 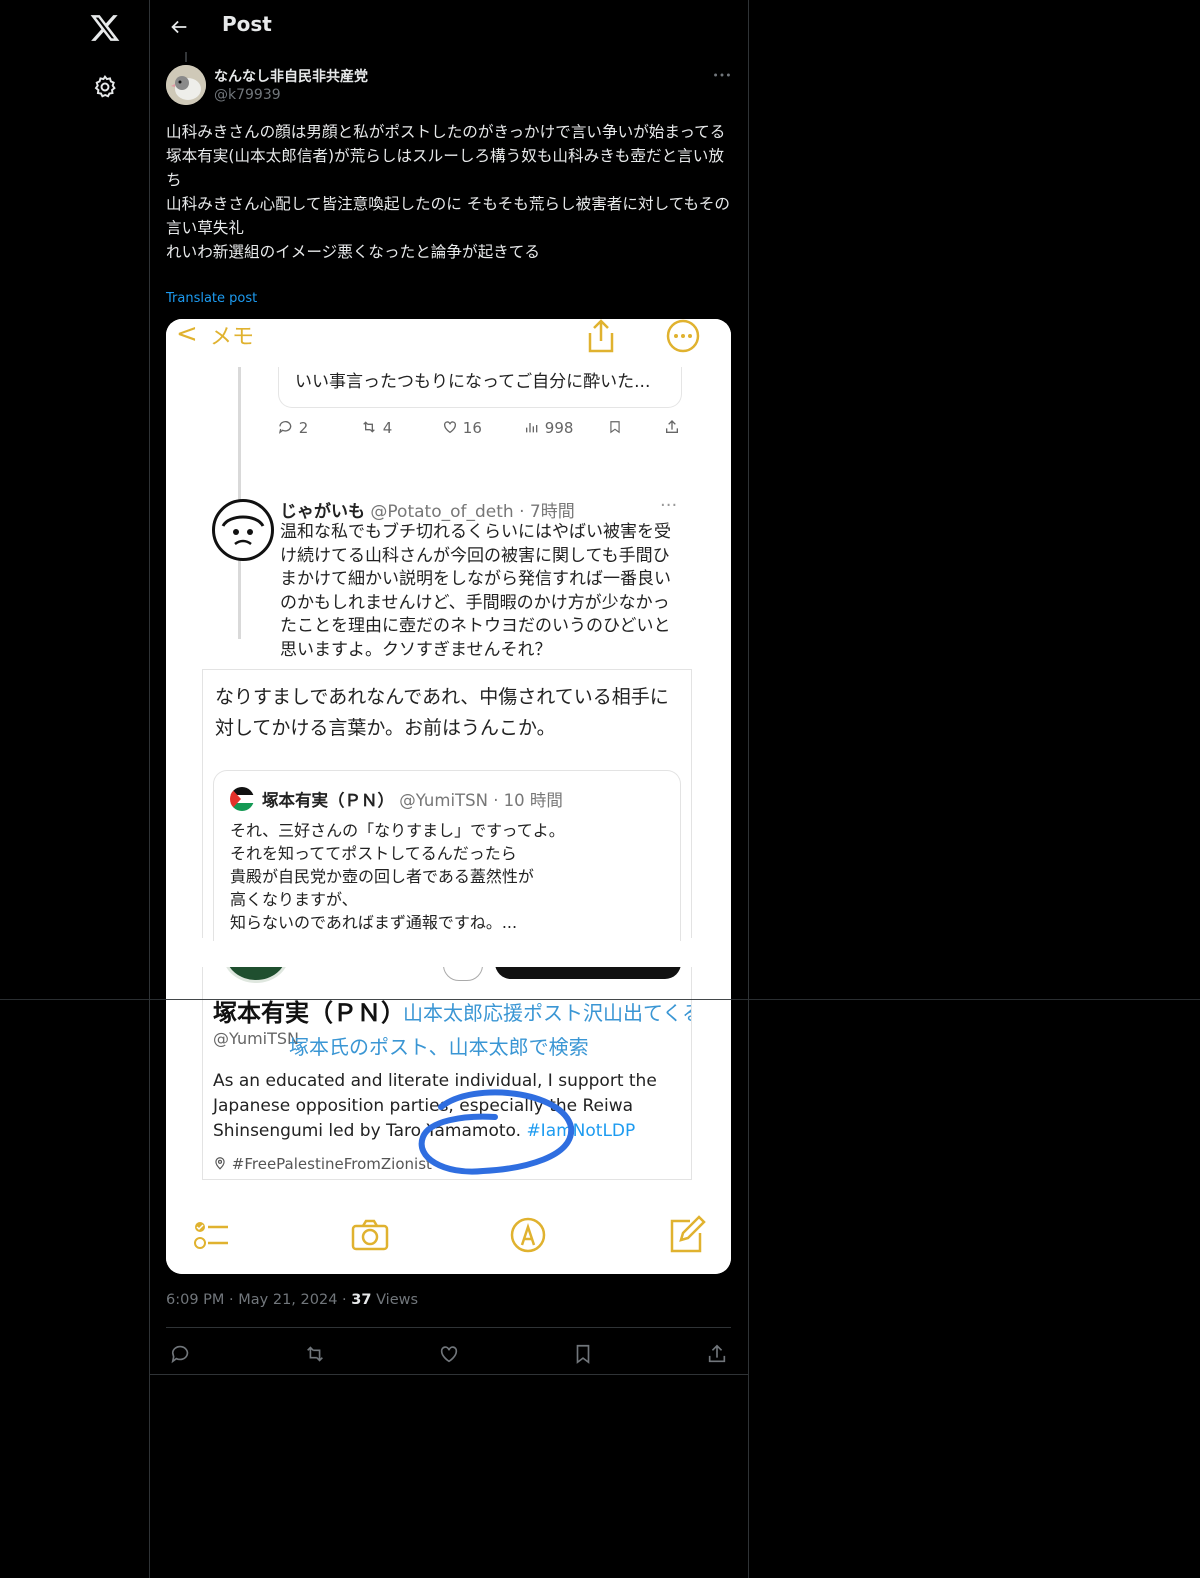 What do you see at coordinates (256, 1038) in the screenshot?
I see `profile-handle: @YumiTSN` at bounding box center [256, 1038].